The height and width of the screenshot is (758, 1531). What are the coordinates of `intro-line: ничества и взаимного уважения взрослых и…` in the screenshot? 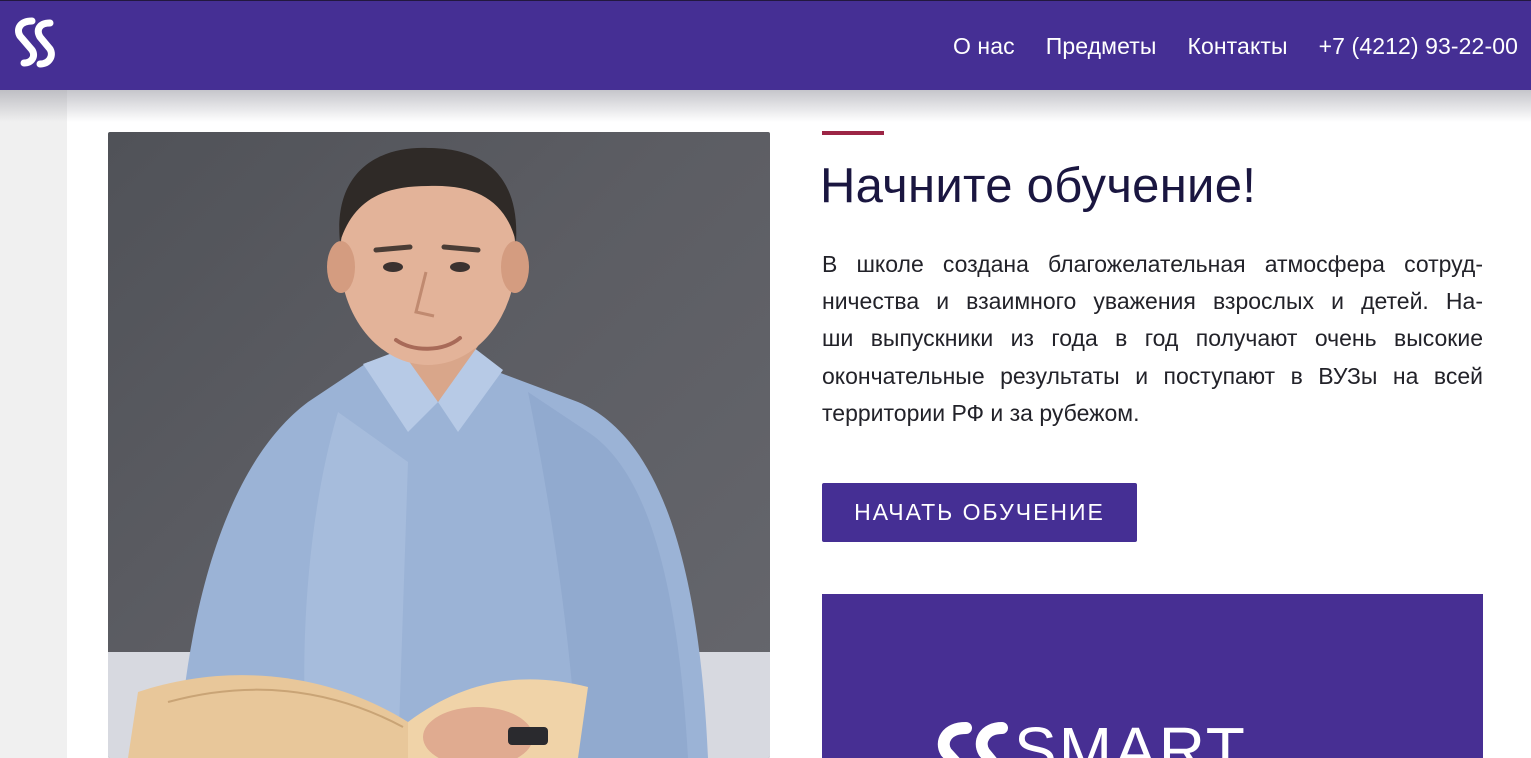 It's located at (1152, 301).